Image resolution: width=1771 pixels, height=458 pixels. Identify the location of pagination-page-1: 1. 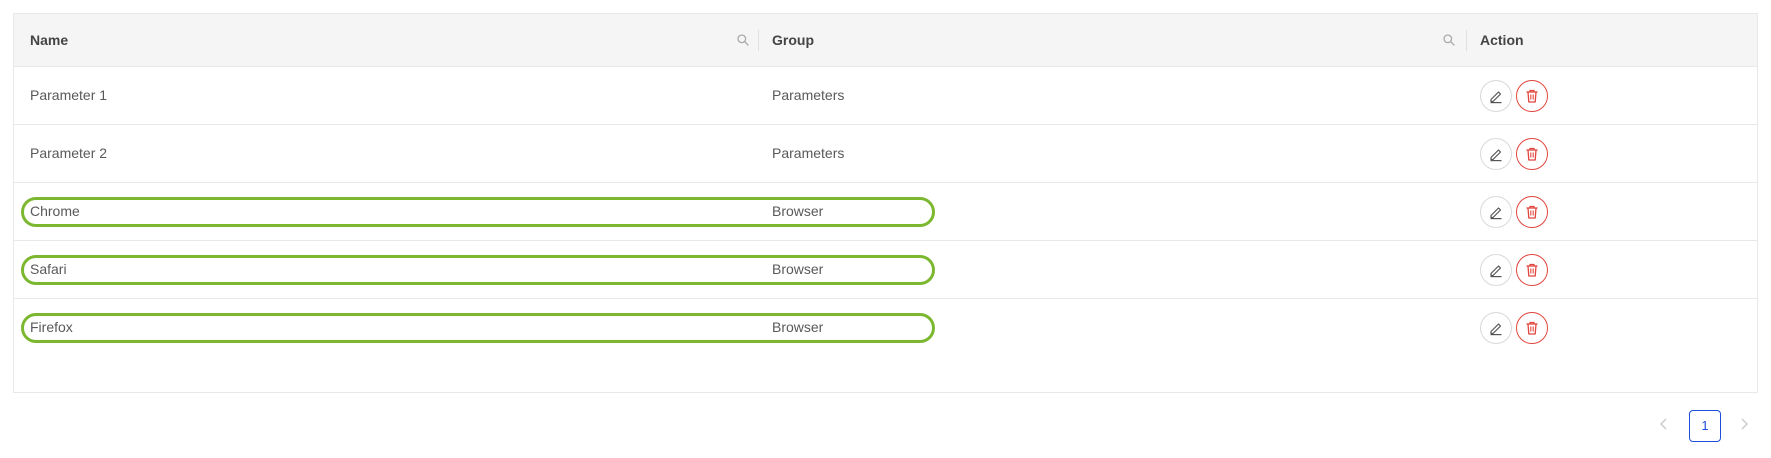
(1705, 426).